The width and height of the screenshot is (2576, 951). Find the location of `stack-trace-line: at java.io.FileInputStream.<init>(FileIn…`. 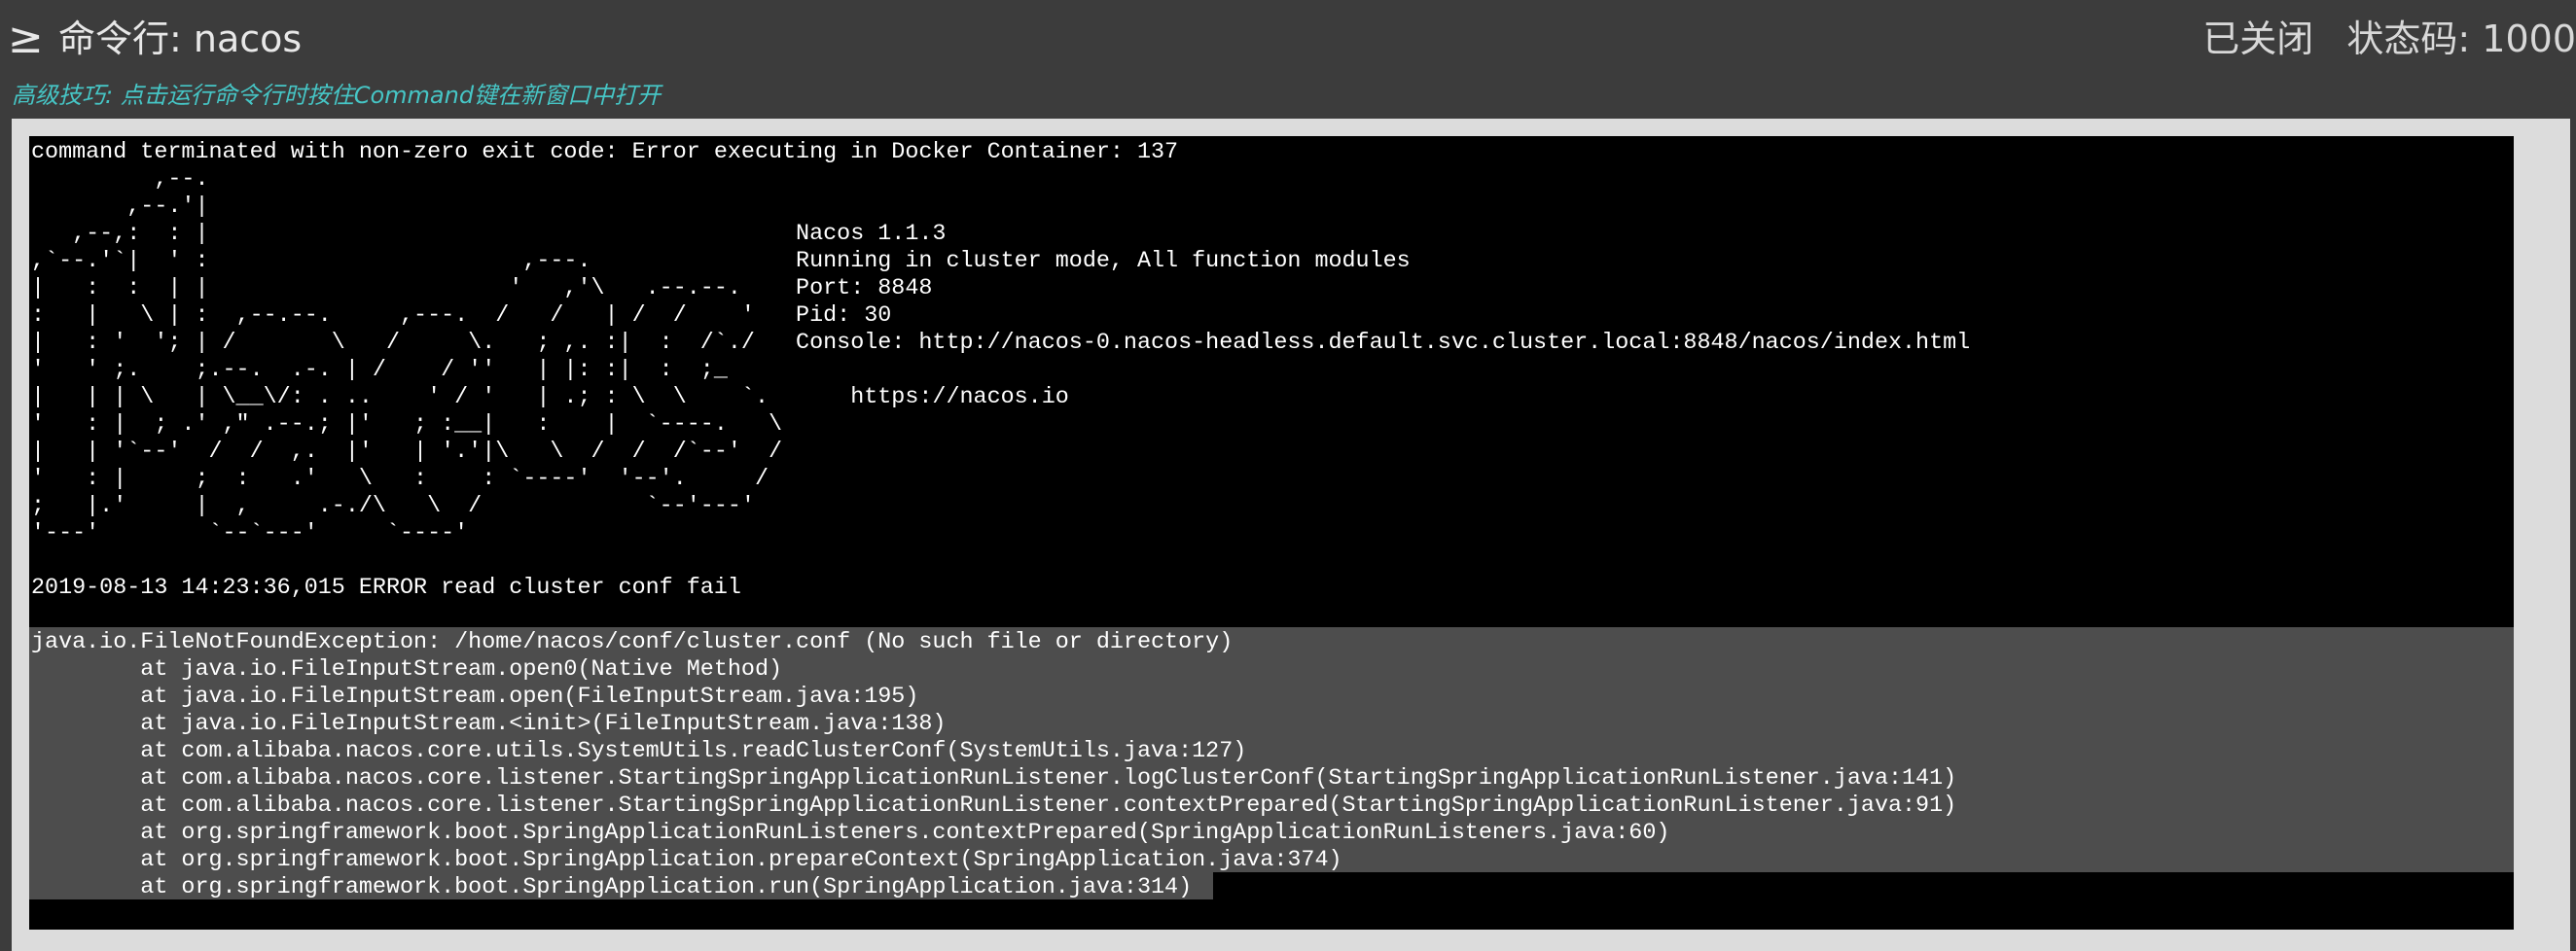

stack-trace-line: at java.io.FileInputStream.<init>(FileIn… is located at coordinates (489, 725).